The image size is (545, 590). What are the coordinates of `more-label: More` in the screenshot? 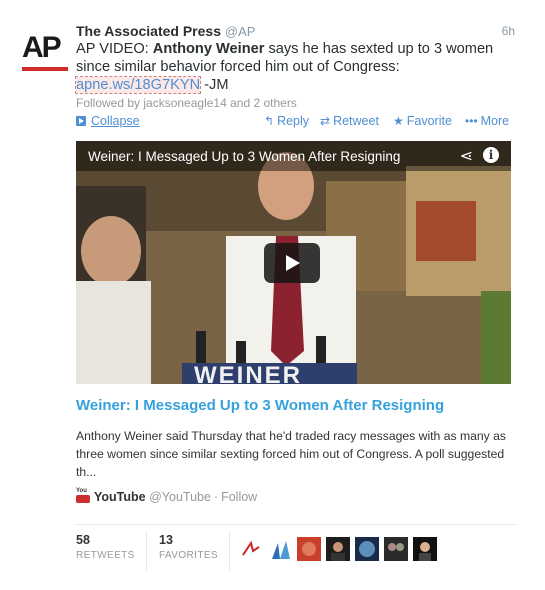 It's located at (495, 121).